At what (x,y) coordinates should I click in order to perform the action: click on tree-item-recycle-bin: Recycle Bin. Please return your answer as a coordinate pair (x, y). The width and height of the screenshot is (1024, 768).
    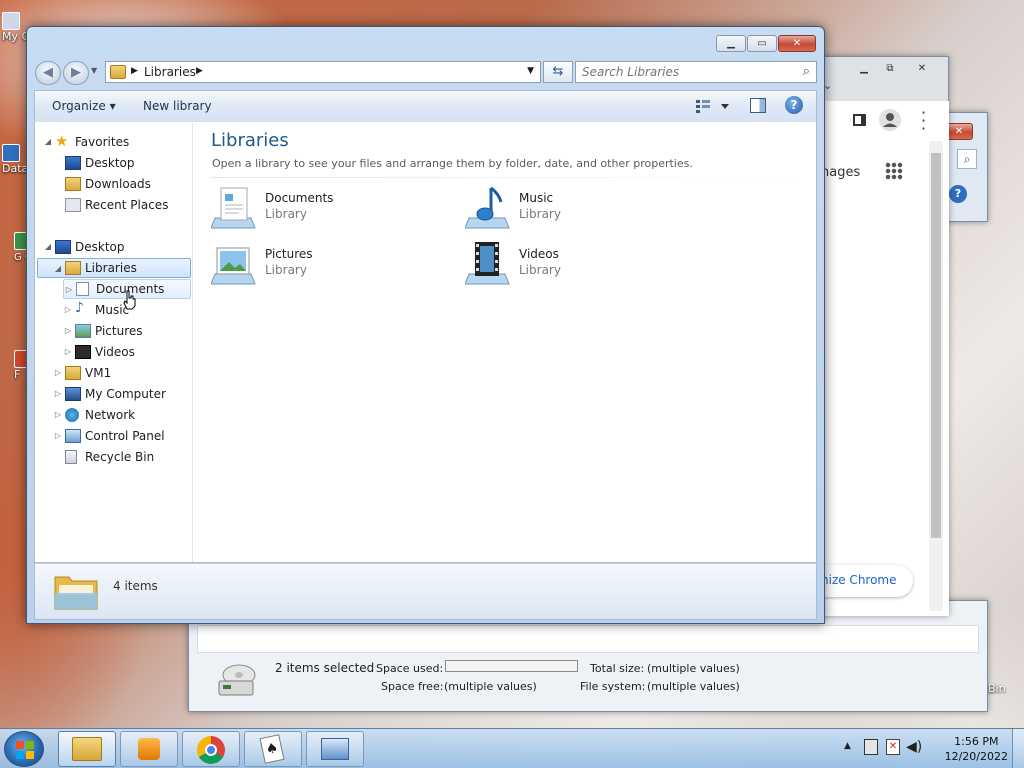
    Looking at the image, I should click on (118, 457).